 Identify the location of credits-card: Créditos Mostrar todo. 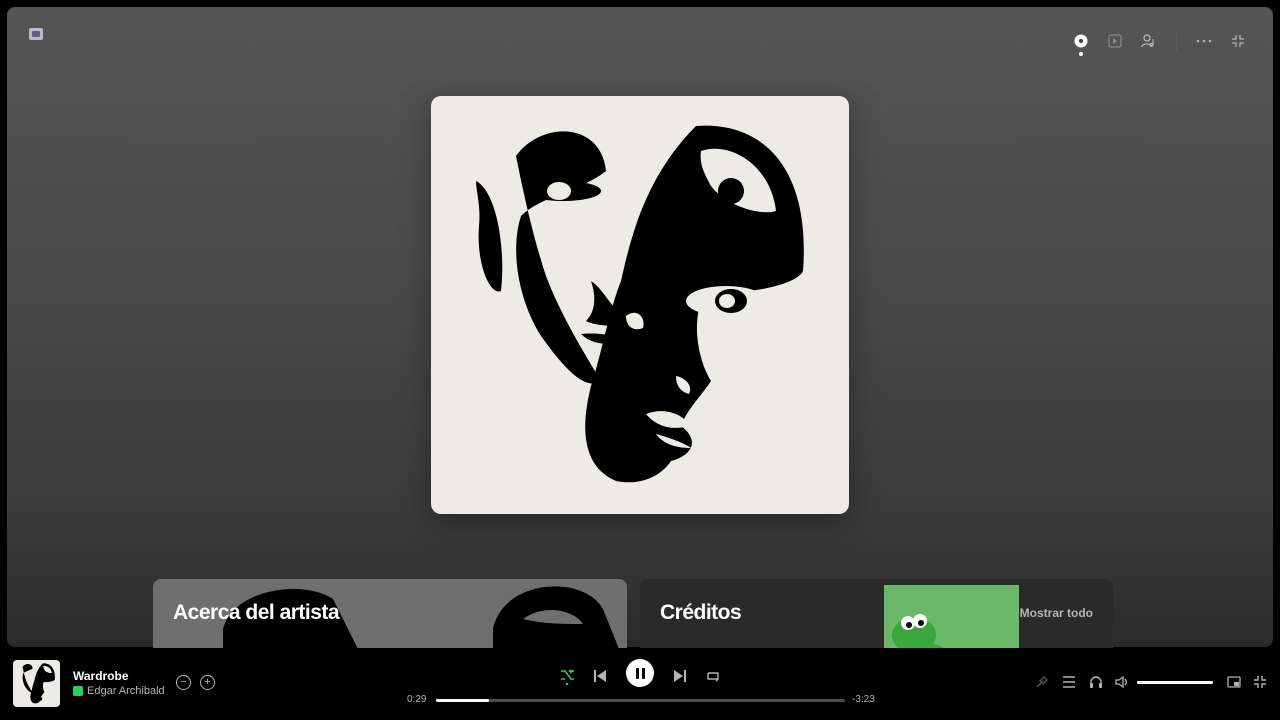
(876, 619).